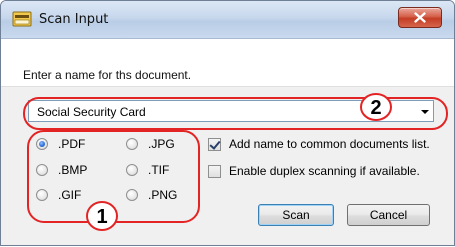 Image resolution: width=455 pixels, height=247 pixels. I want to click on radio-gif, so click(42, 195).